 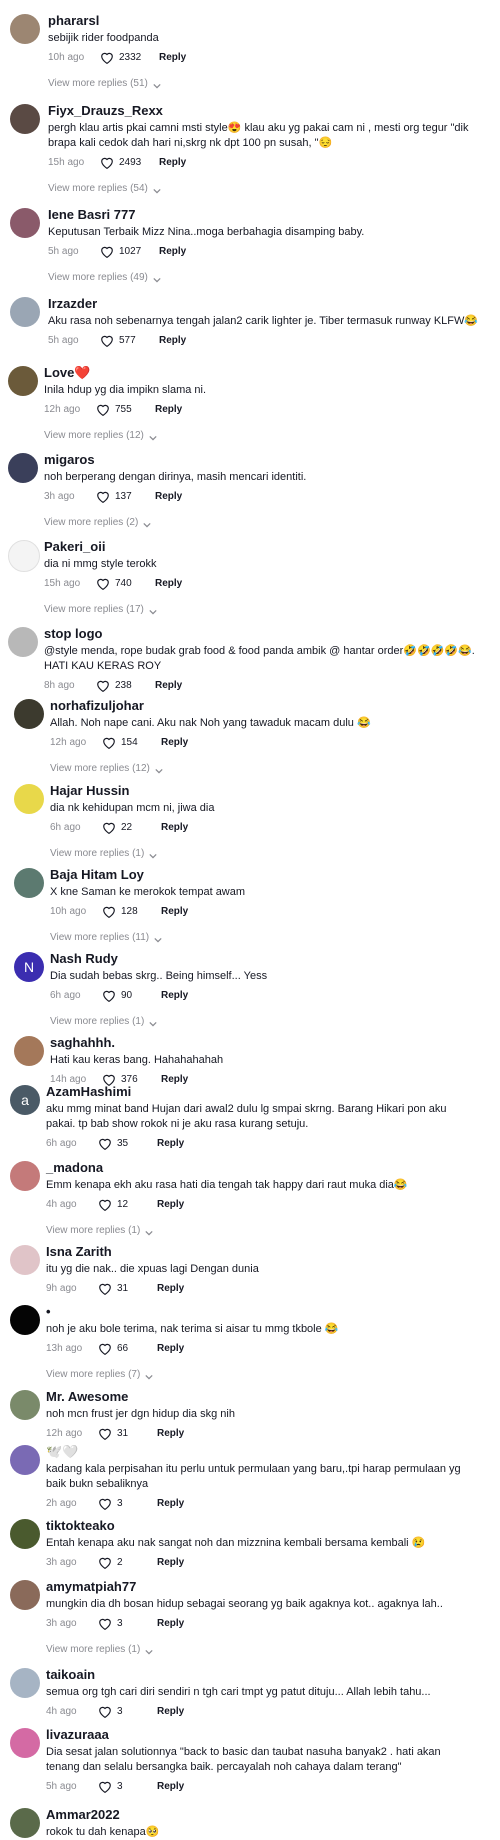 What do you see at coordinates (97, 874) in the screenshot?
I see `username: Baja Hitam Loy` at bounding box center [97, 874].